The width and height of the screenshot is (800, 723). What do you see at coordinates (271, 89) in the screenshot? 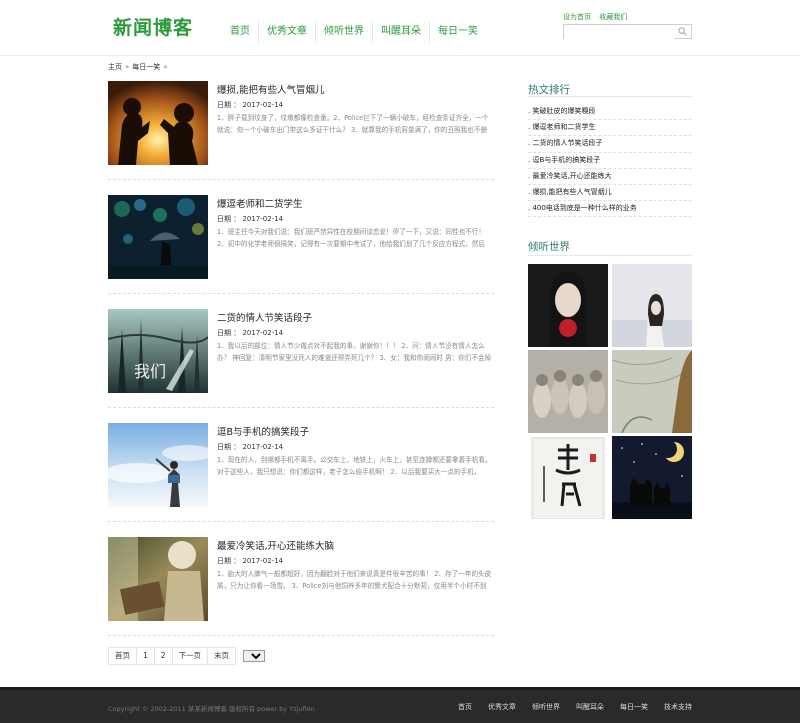
I see `article-title: 爆损,能把有些人气冒烟儿` at bounding box center [271, 89].